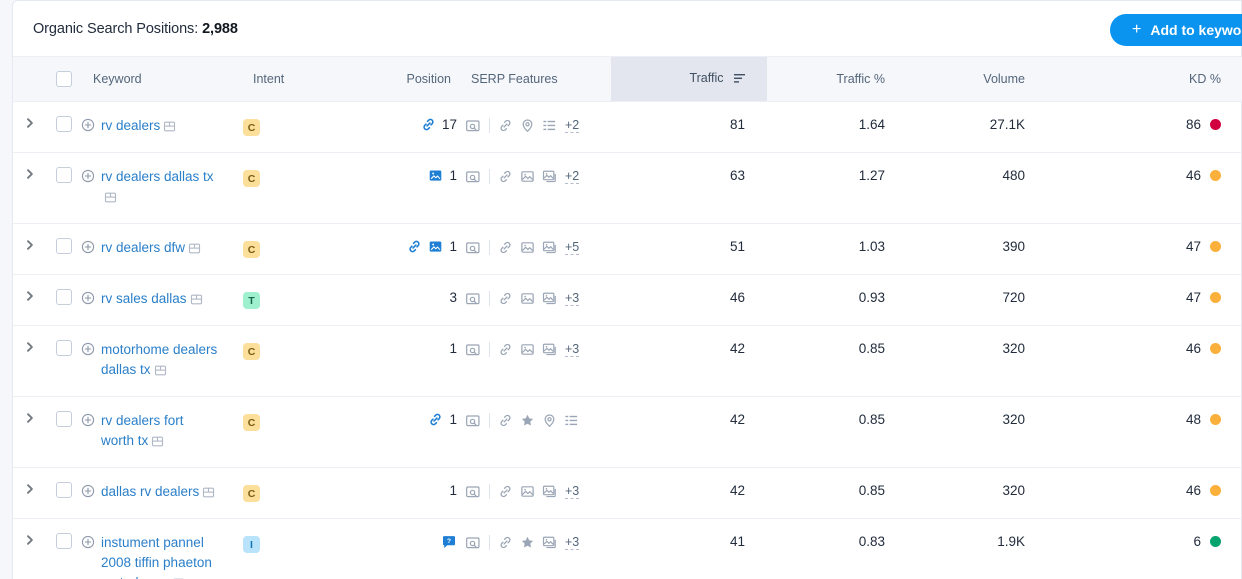  What do you see at coordinates (689, 79) in the screenshot?
I see `header-traffic: Traffic` at bounding box center [689, 79].